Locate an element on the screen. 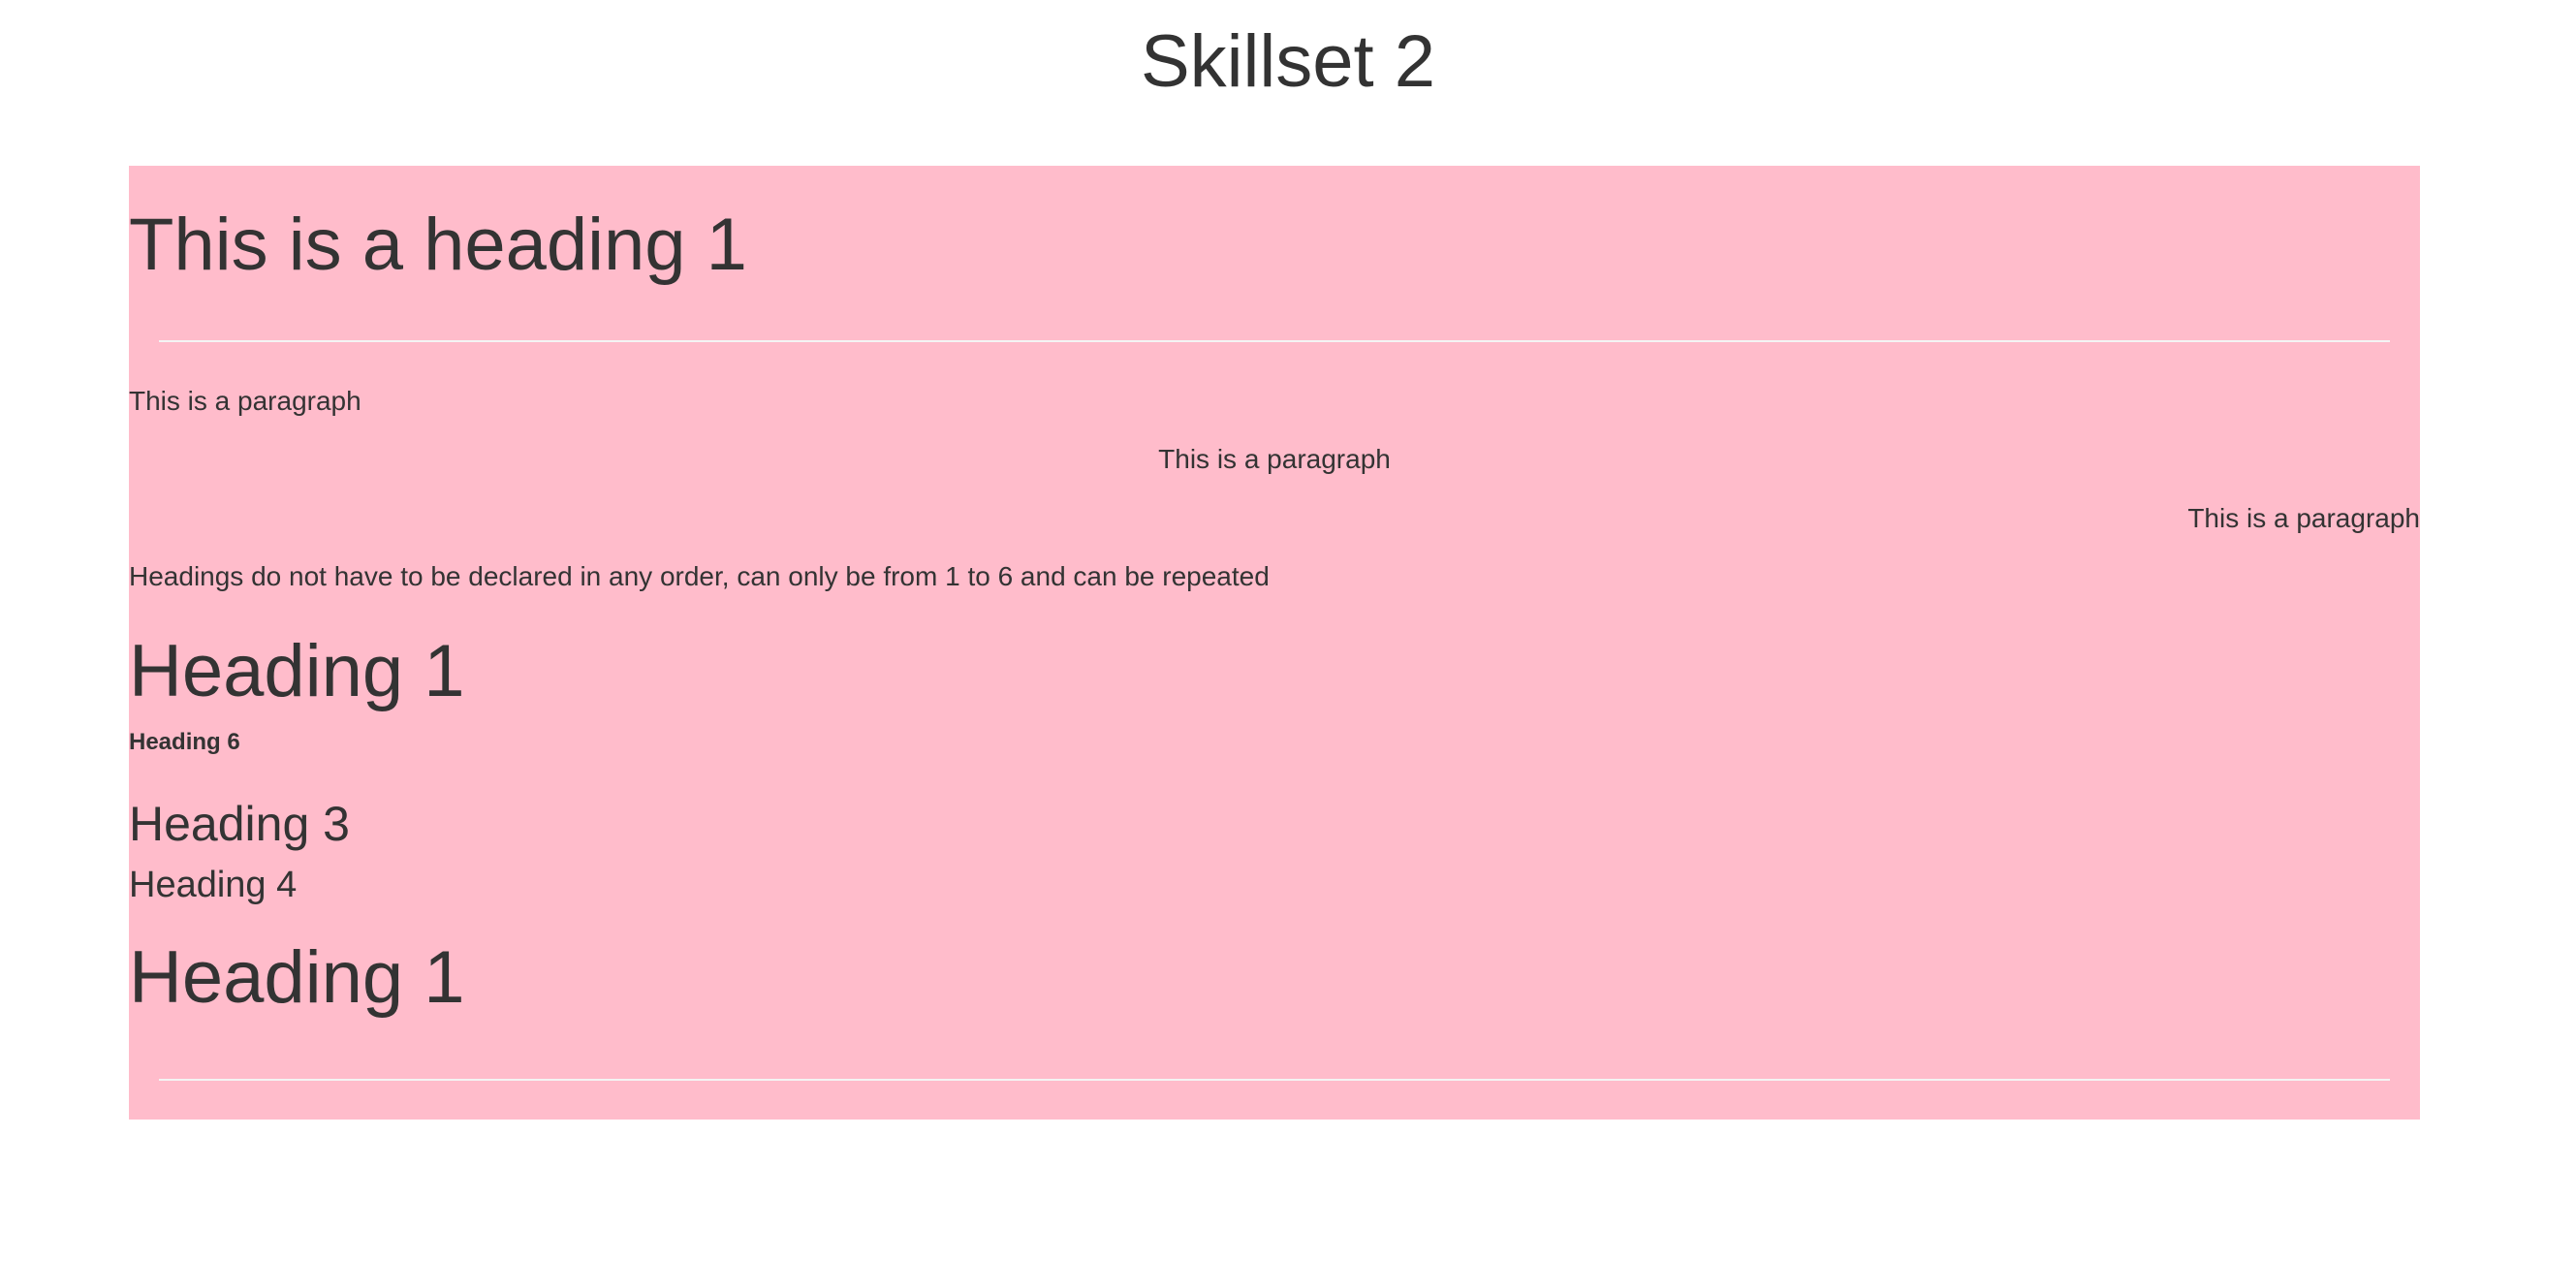 This screenshot has height=1262, width=2576. divider-top is located at coordinates (1274, 341).